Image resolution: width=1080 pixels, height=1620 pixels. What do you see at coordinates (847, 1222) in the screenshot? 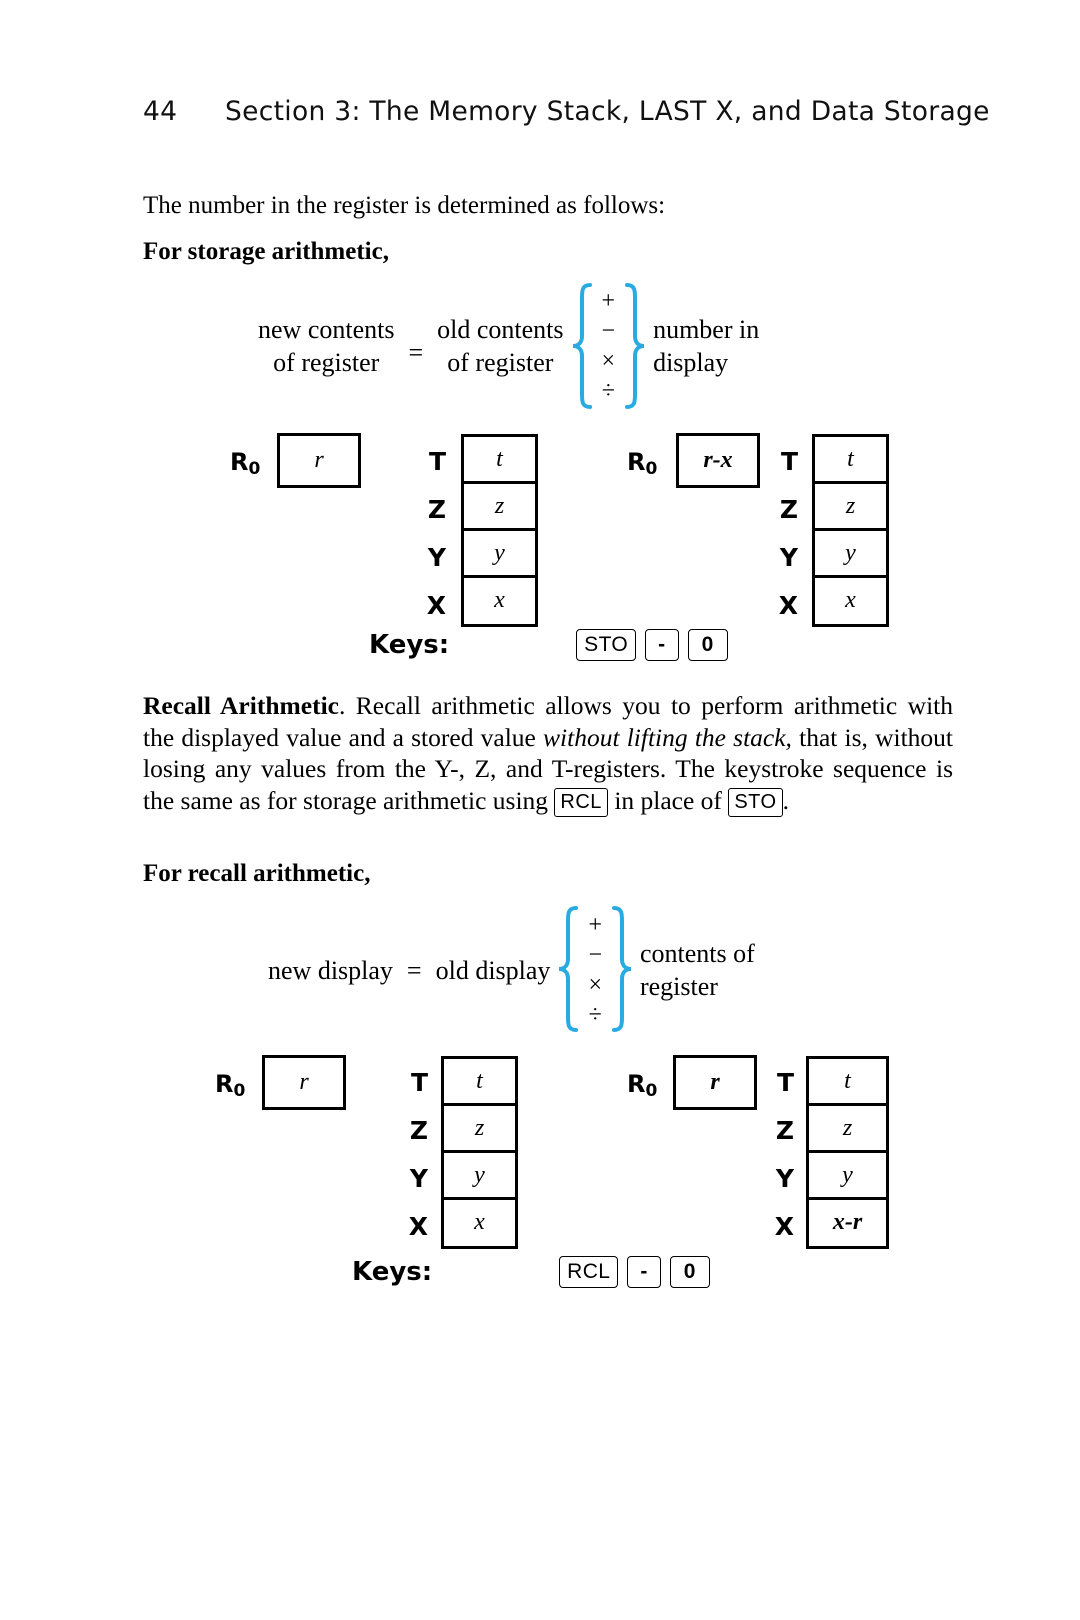
I see `stack-cell-x-recall-after: x-r` at bounding box center [847, 1222].